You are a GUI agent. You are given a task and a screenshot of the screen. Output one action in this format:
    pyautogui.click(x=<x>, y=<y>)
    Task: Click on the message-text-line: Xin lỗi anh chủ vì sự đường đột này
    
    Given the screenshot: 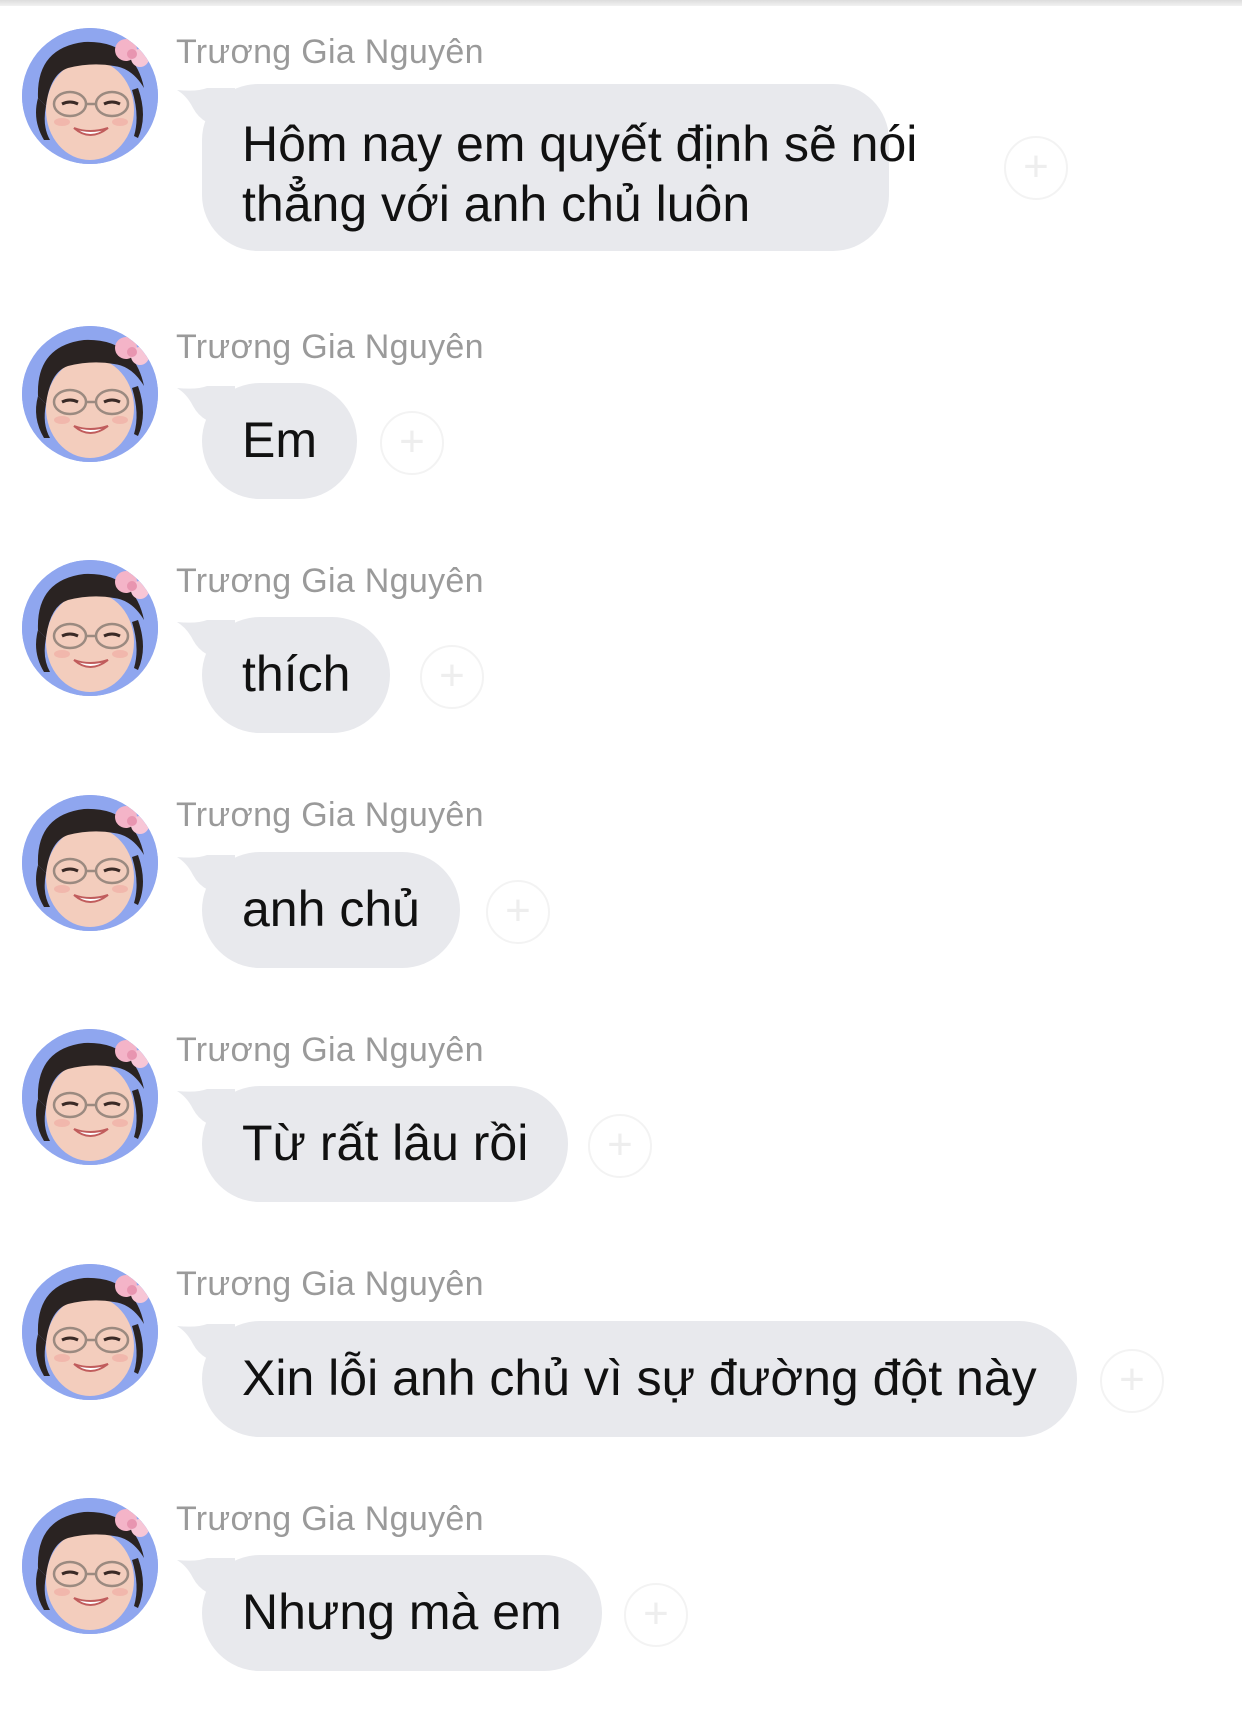 What is the action you would take?
    pyautogui.click(x=639, y=1378)
    